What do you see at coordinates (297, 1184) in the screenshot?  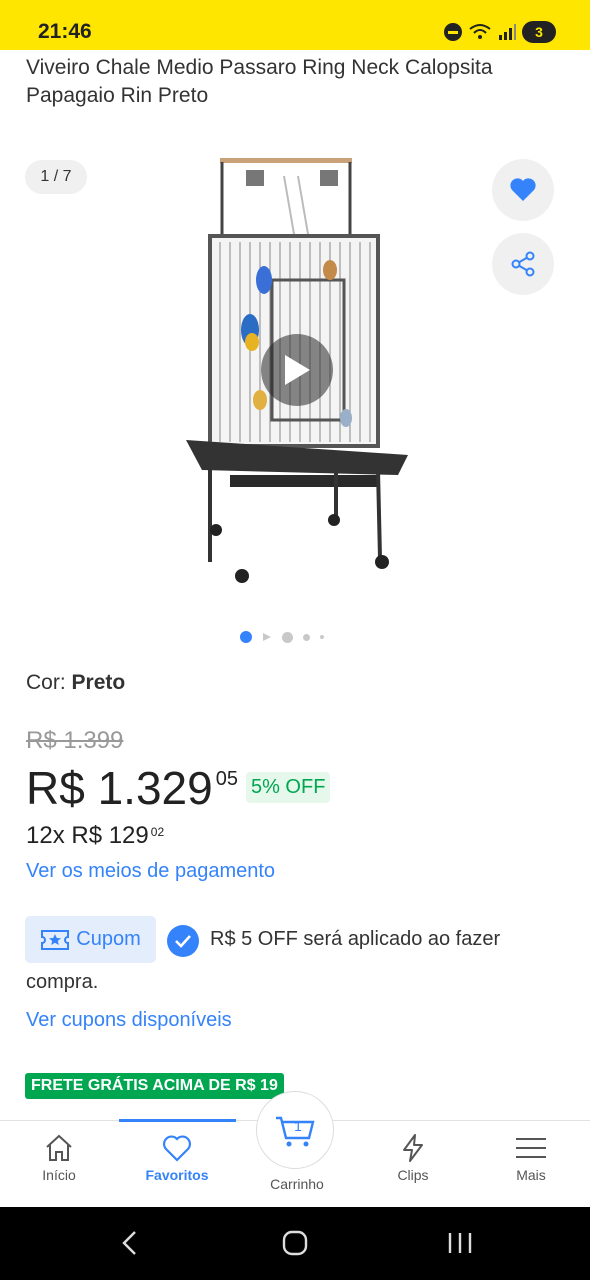 I see `nav-label-carrinho: Carrinho` at bounding box center [297, 1184].